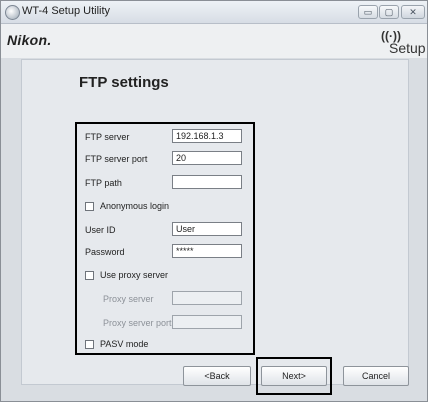  I want to click on window-title: WT-4 Setup Utility, so click(66, 11).